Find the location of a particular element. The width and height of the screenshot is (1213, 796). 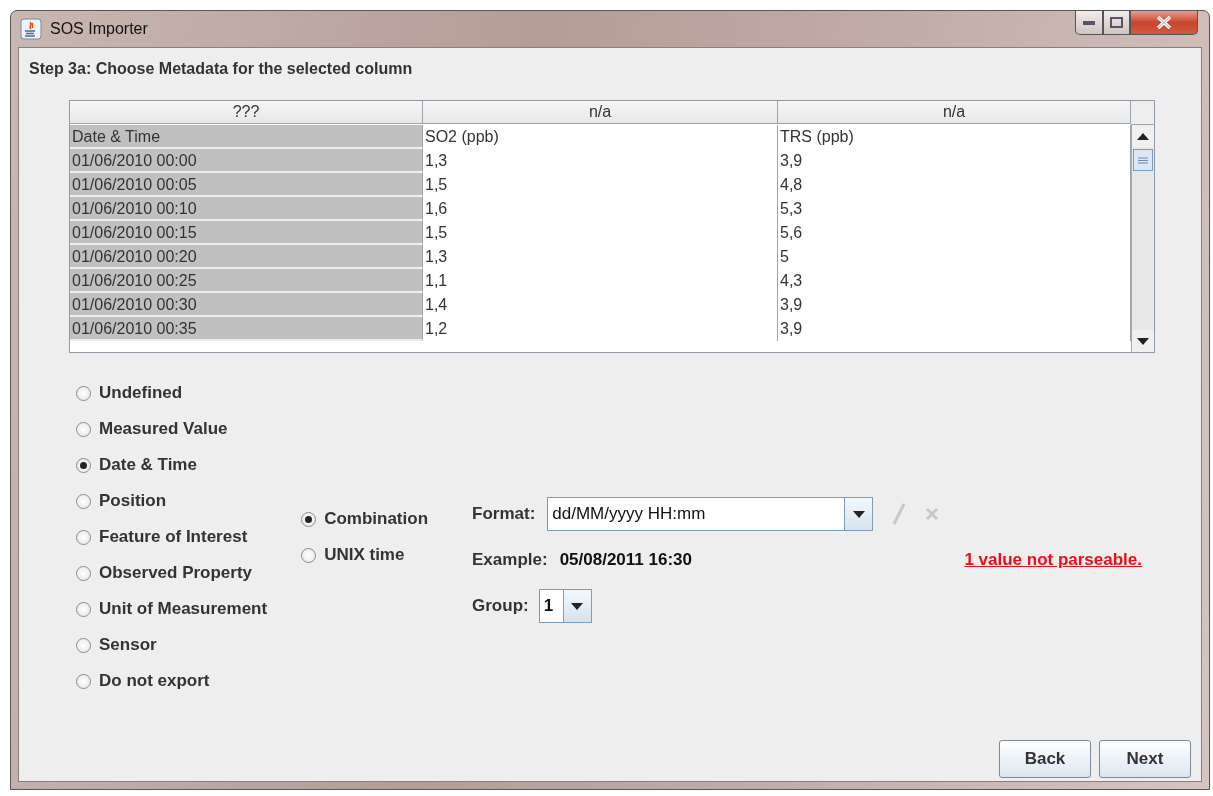

radio-option: Measured Value is located at coordinates (172, 429).